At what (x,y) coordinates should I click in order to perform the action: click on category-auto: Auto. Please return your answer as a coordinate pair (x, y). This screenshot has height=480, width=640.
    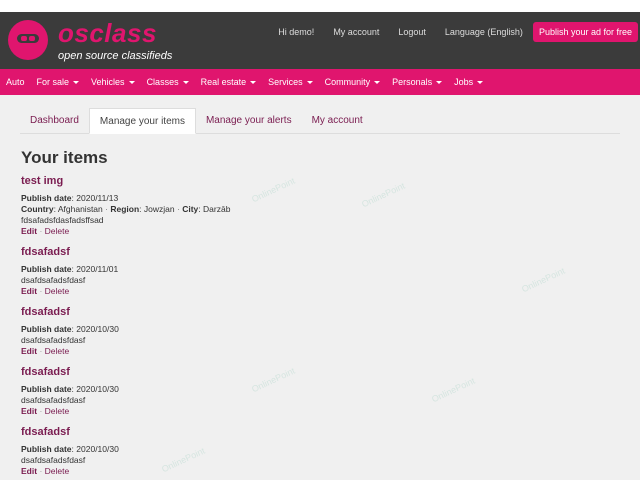
    Looking at the image, I should click on (15, 82).